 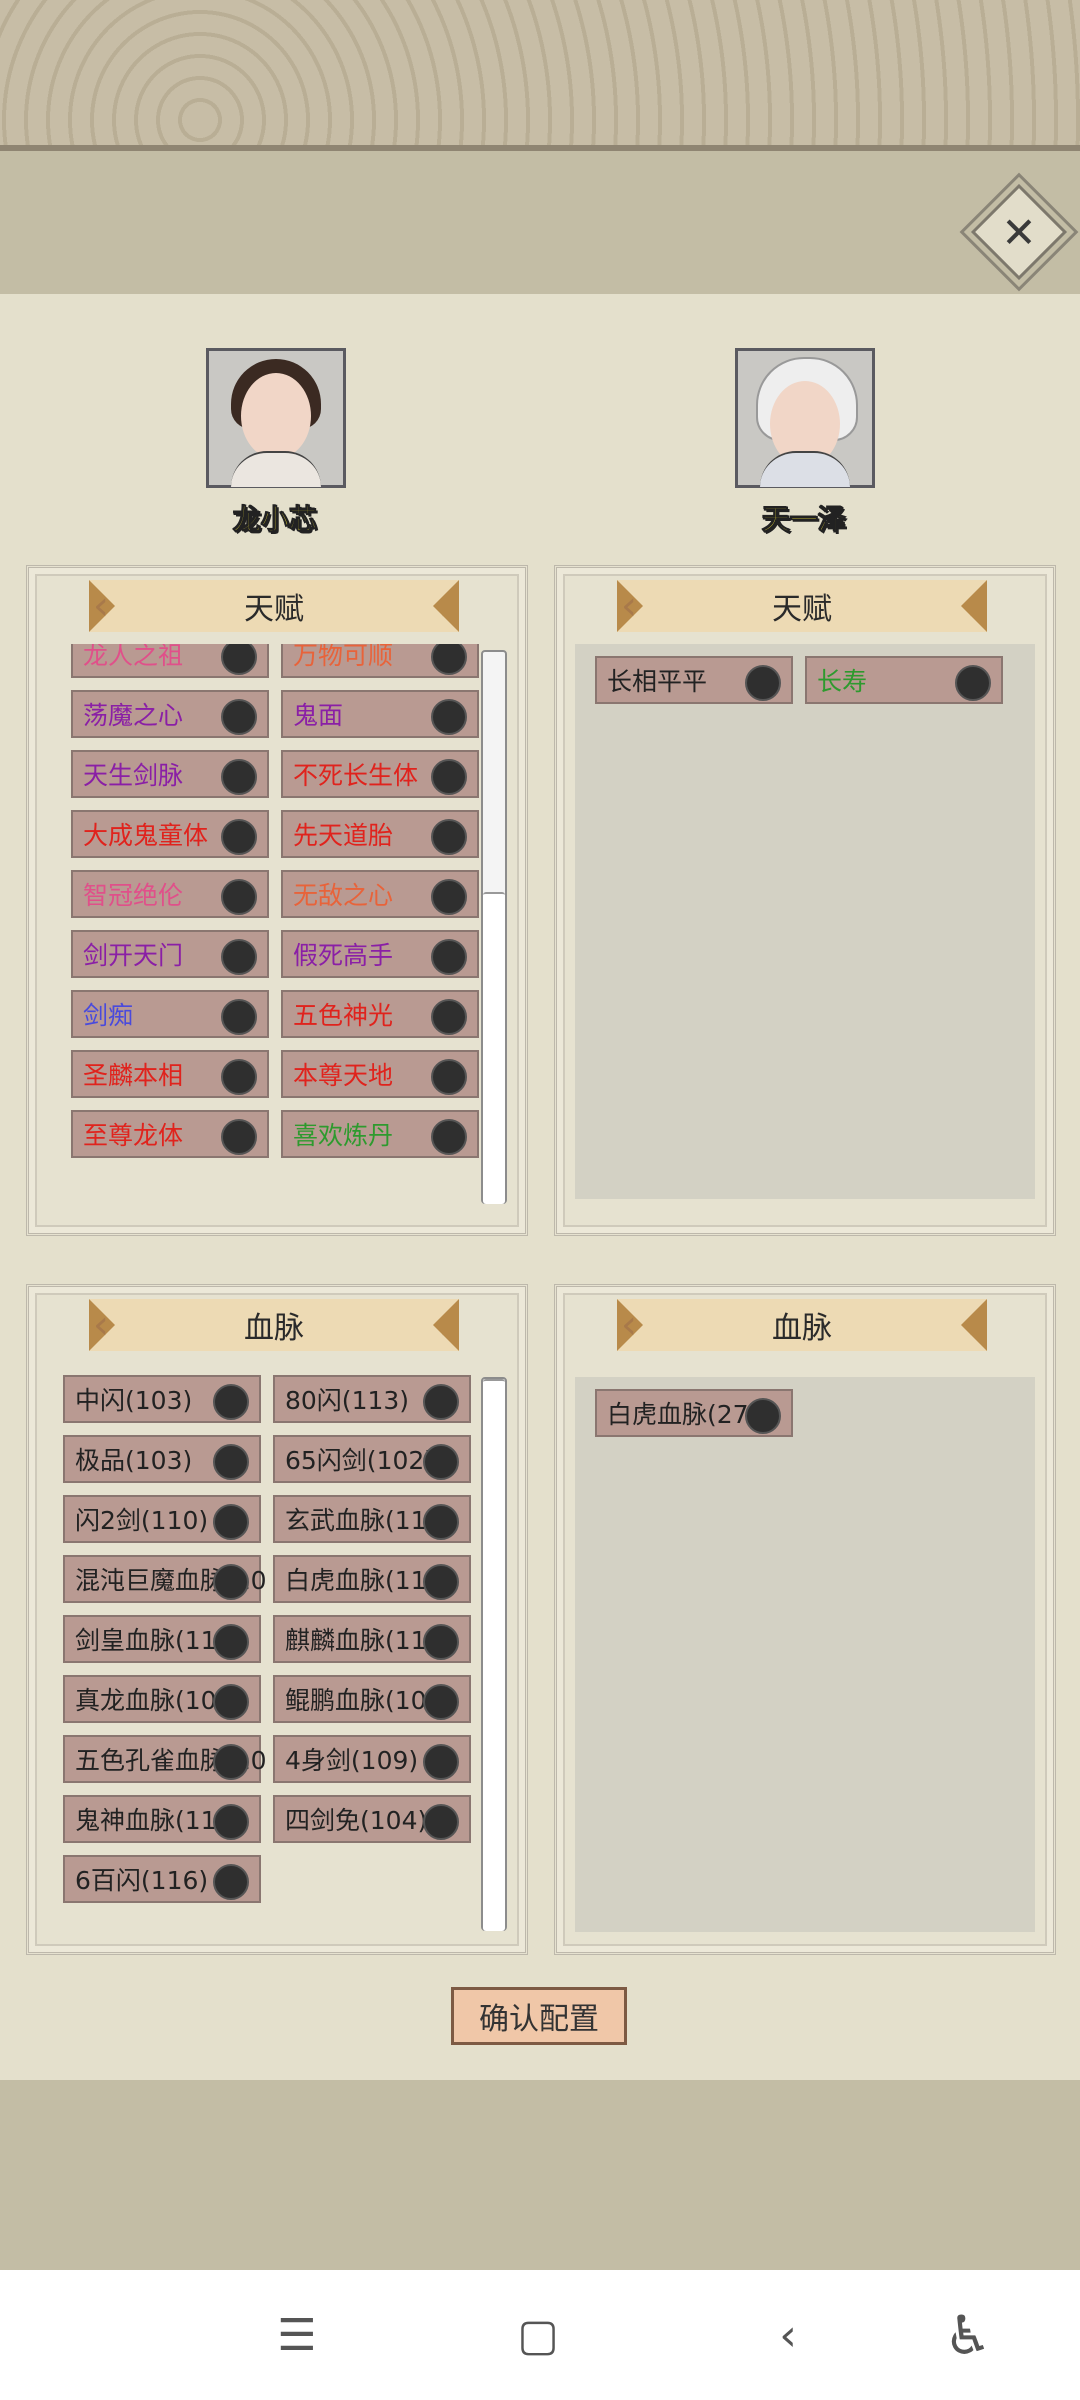 I want to click on item-chip: 80闪(113), so click(x=372, y=1399).